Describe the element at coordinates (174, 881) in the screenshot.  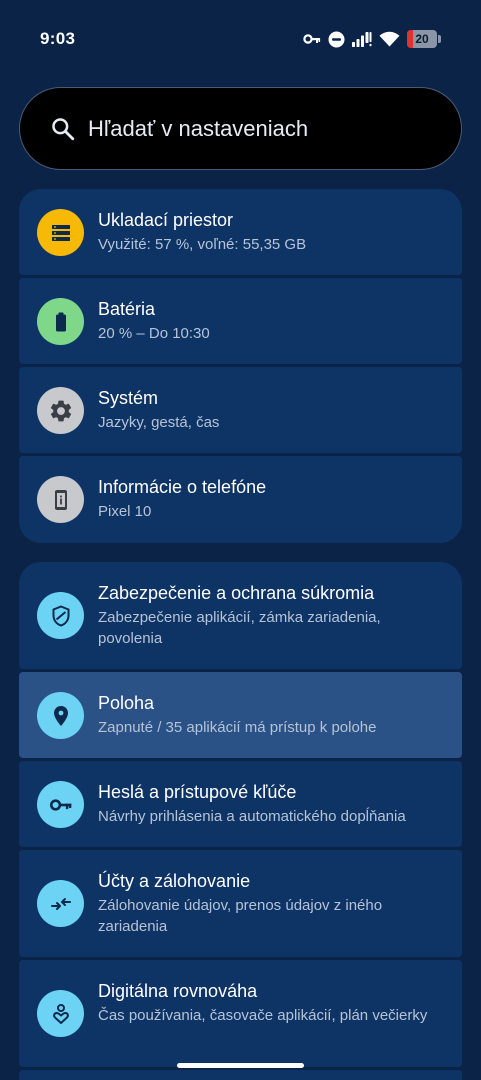
I see `settings-item-title: Účty a zálohovanie` at that location.